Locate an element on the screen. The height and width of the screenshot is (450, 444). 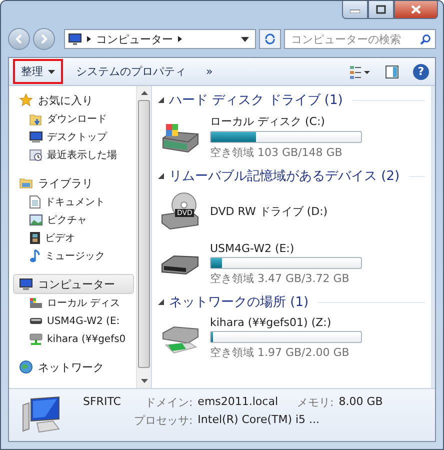
section-header: ハード ディスク ドライブ (1) is located at coordinates (256, 100).